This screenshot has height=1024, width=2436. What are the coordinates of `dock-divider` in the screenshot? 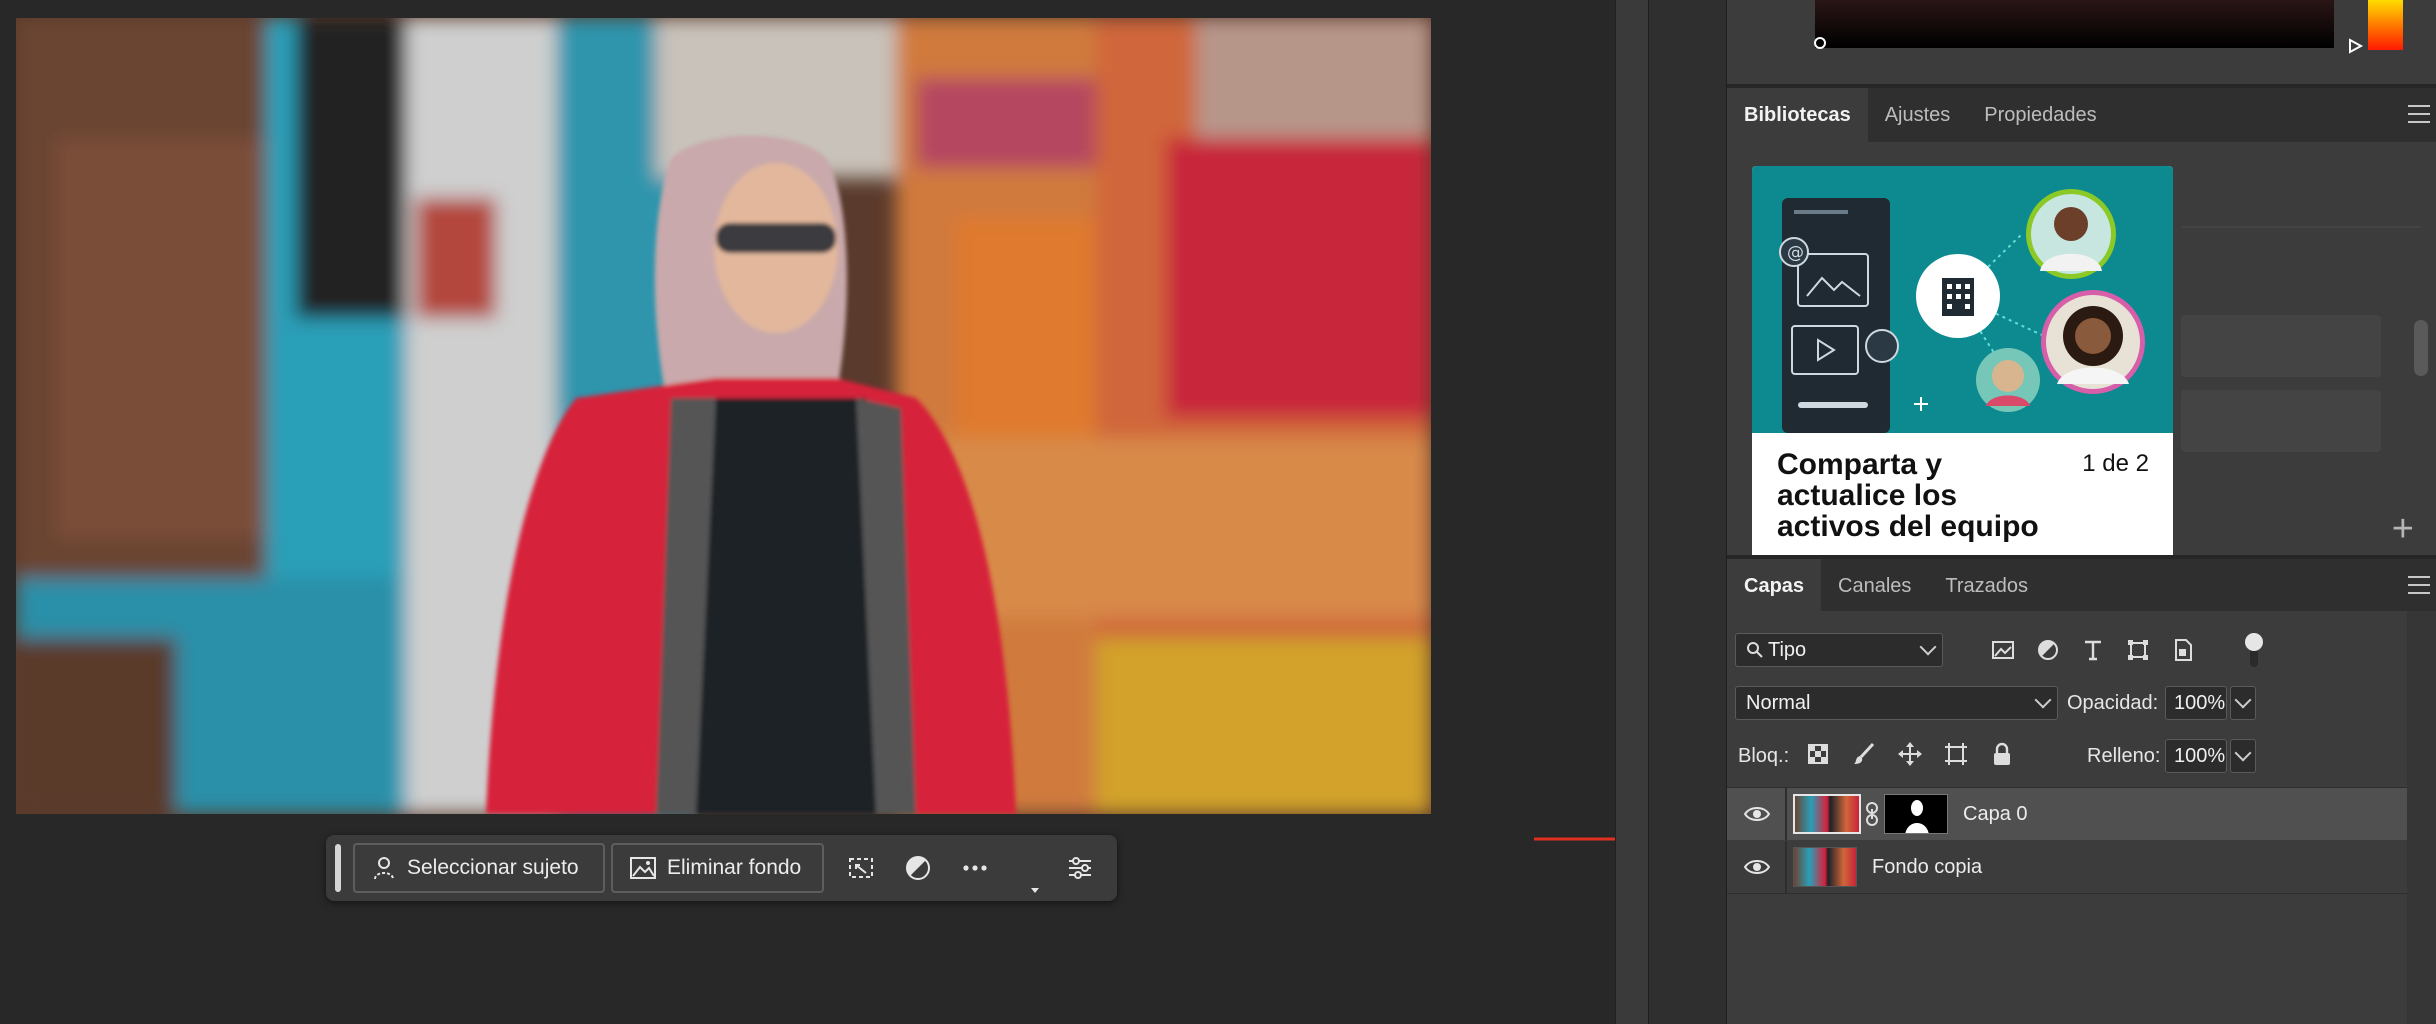 It's located at (1631, 512).